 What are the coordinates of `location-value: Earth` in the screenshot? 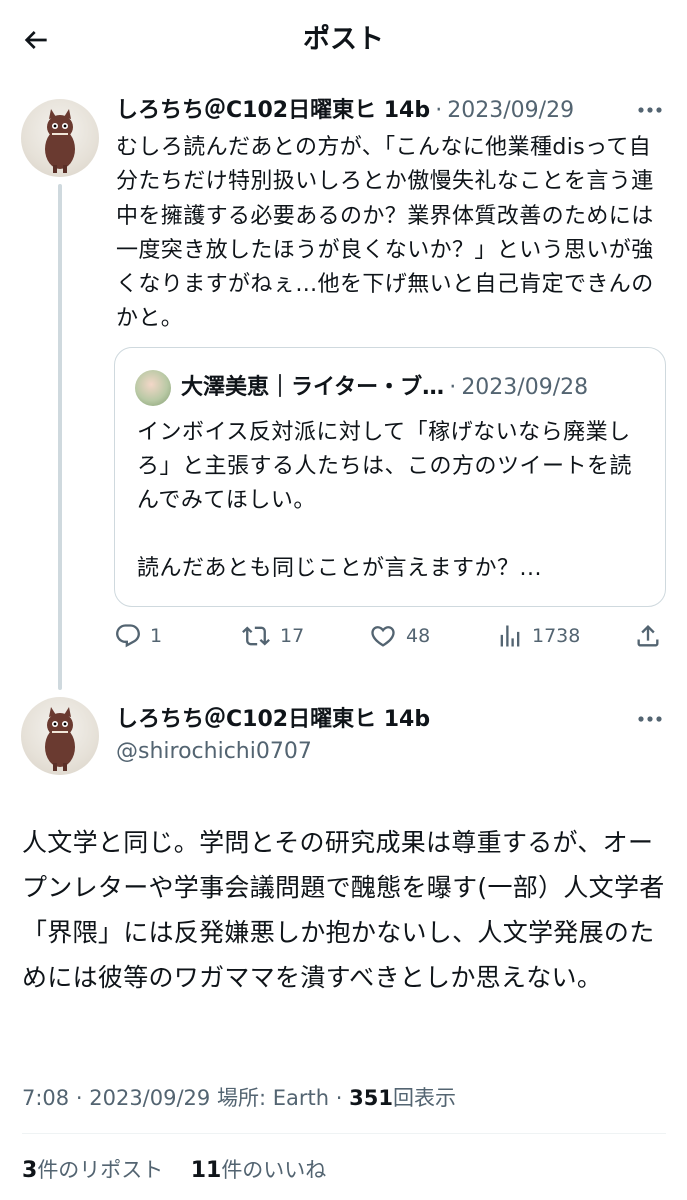 It's located at (301, 1098).